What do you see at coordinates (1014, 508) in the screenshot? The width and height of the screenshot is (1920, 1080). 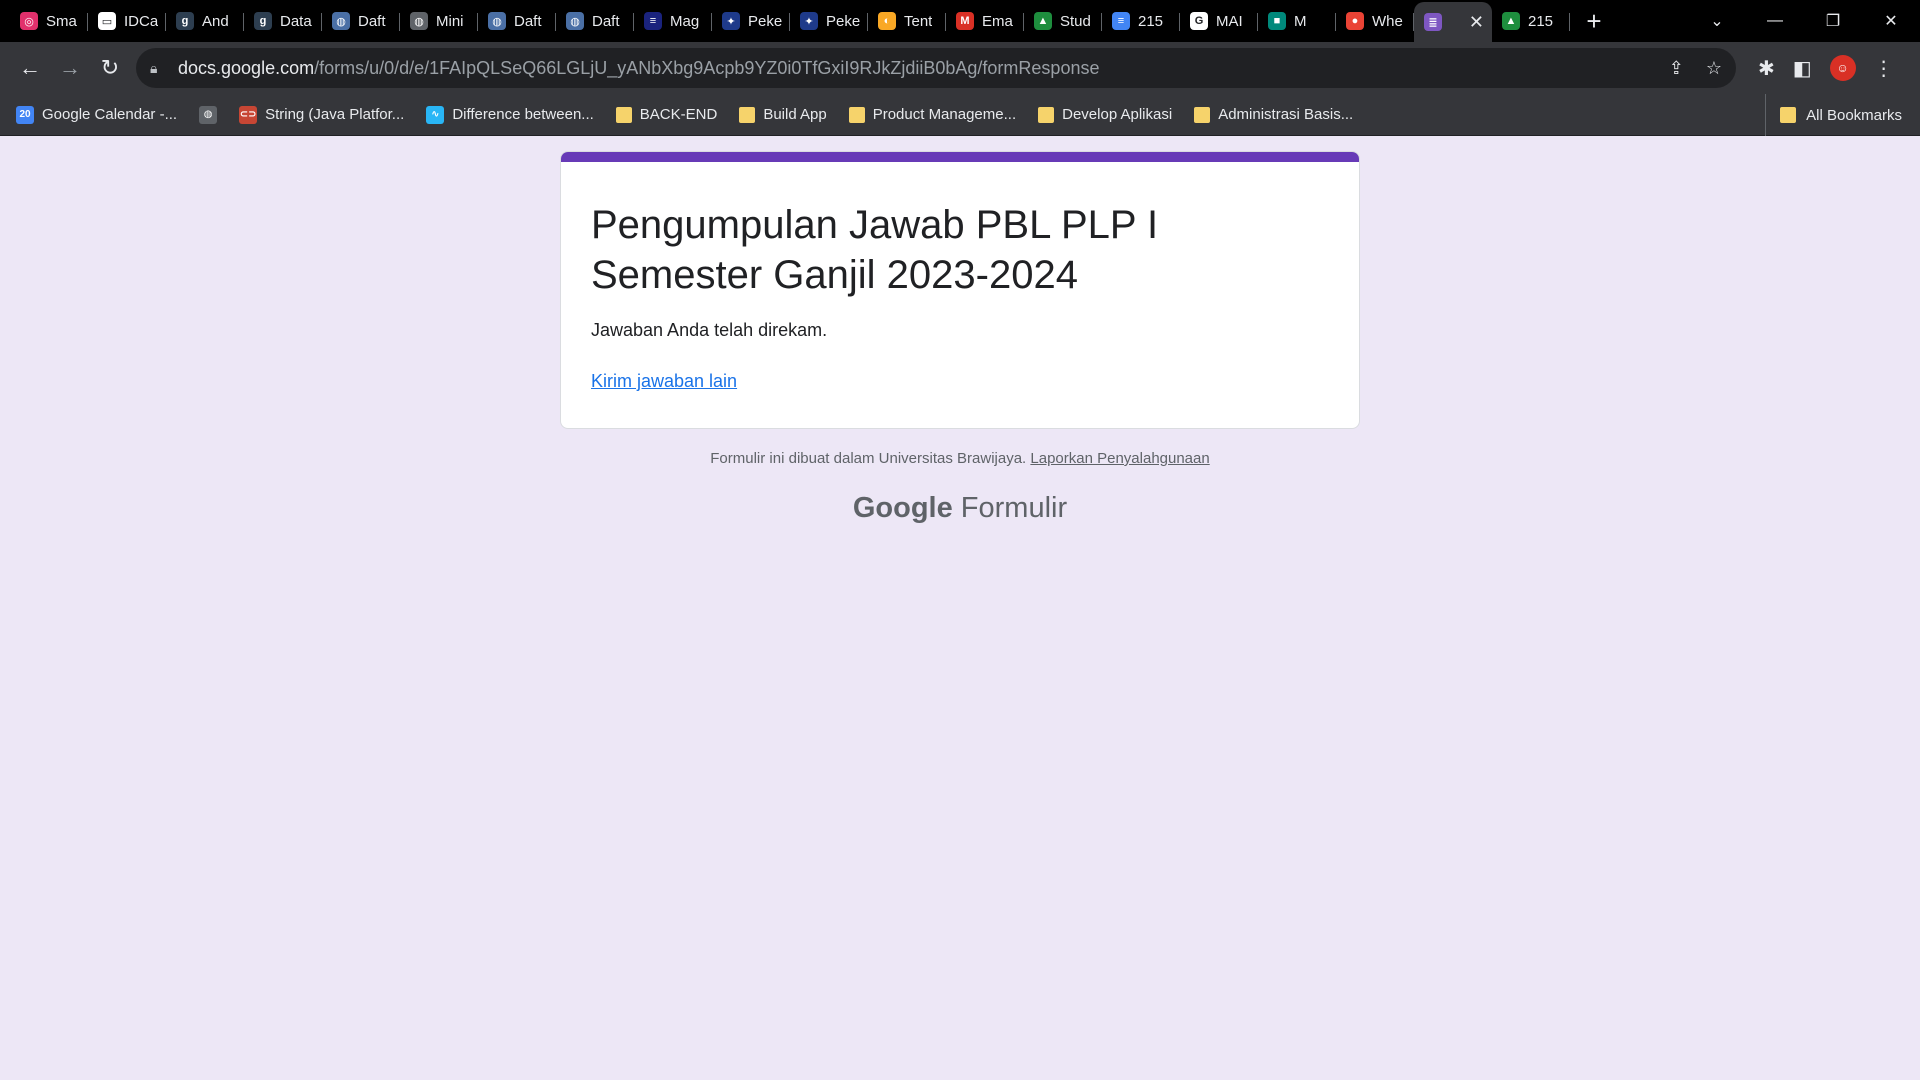 I see `brand-product: Formulir` at bounding box center [1014, 508].